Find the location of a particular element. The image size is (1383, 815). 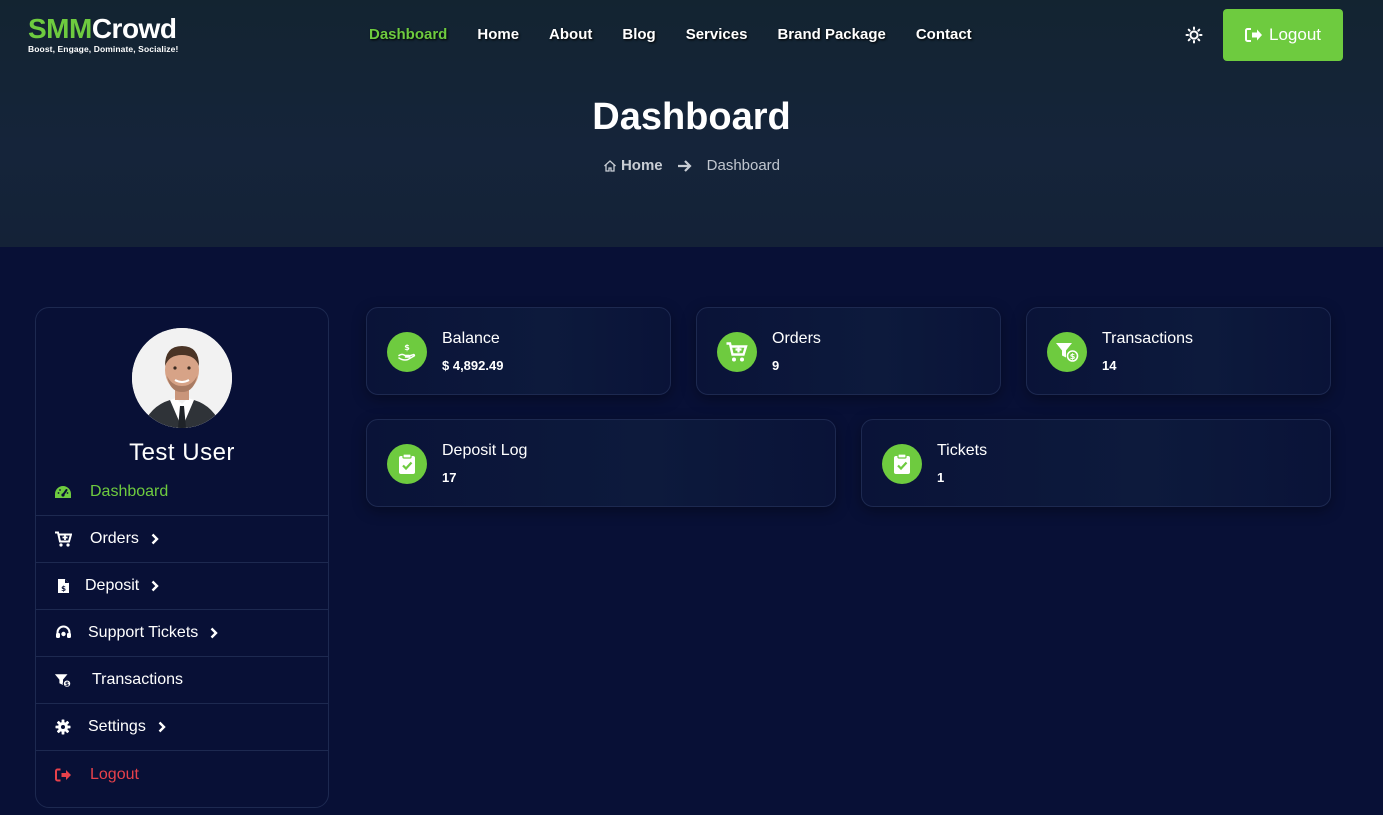

breadcrumb-current: Dashboard is located at coordinates (743, 165).